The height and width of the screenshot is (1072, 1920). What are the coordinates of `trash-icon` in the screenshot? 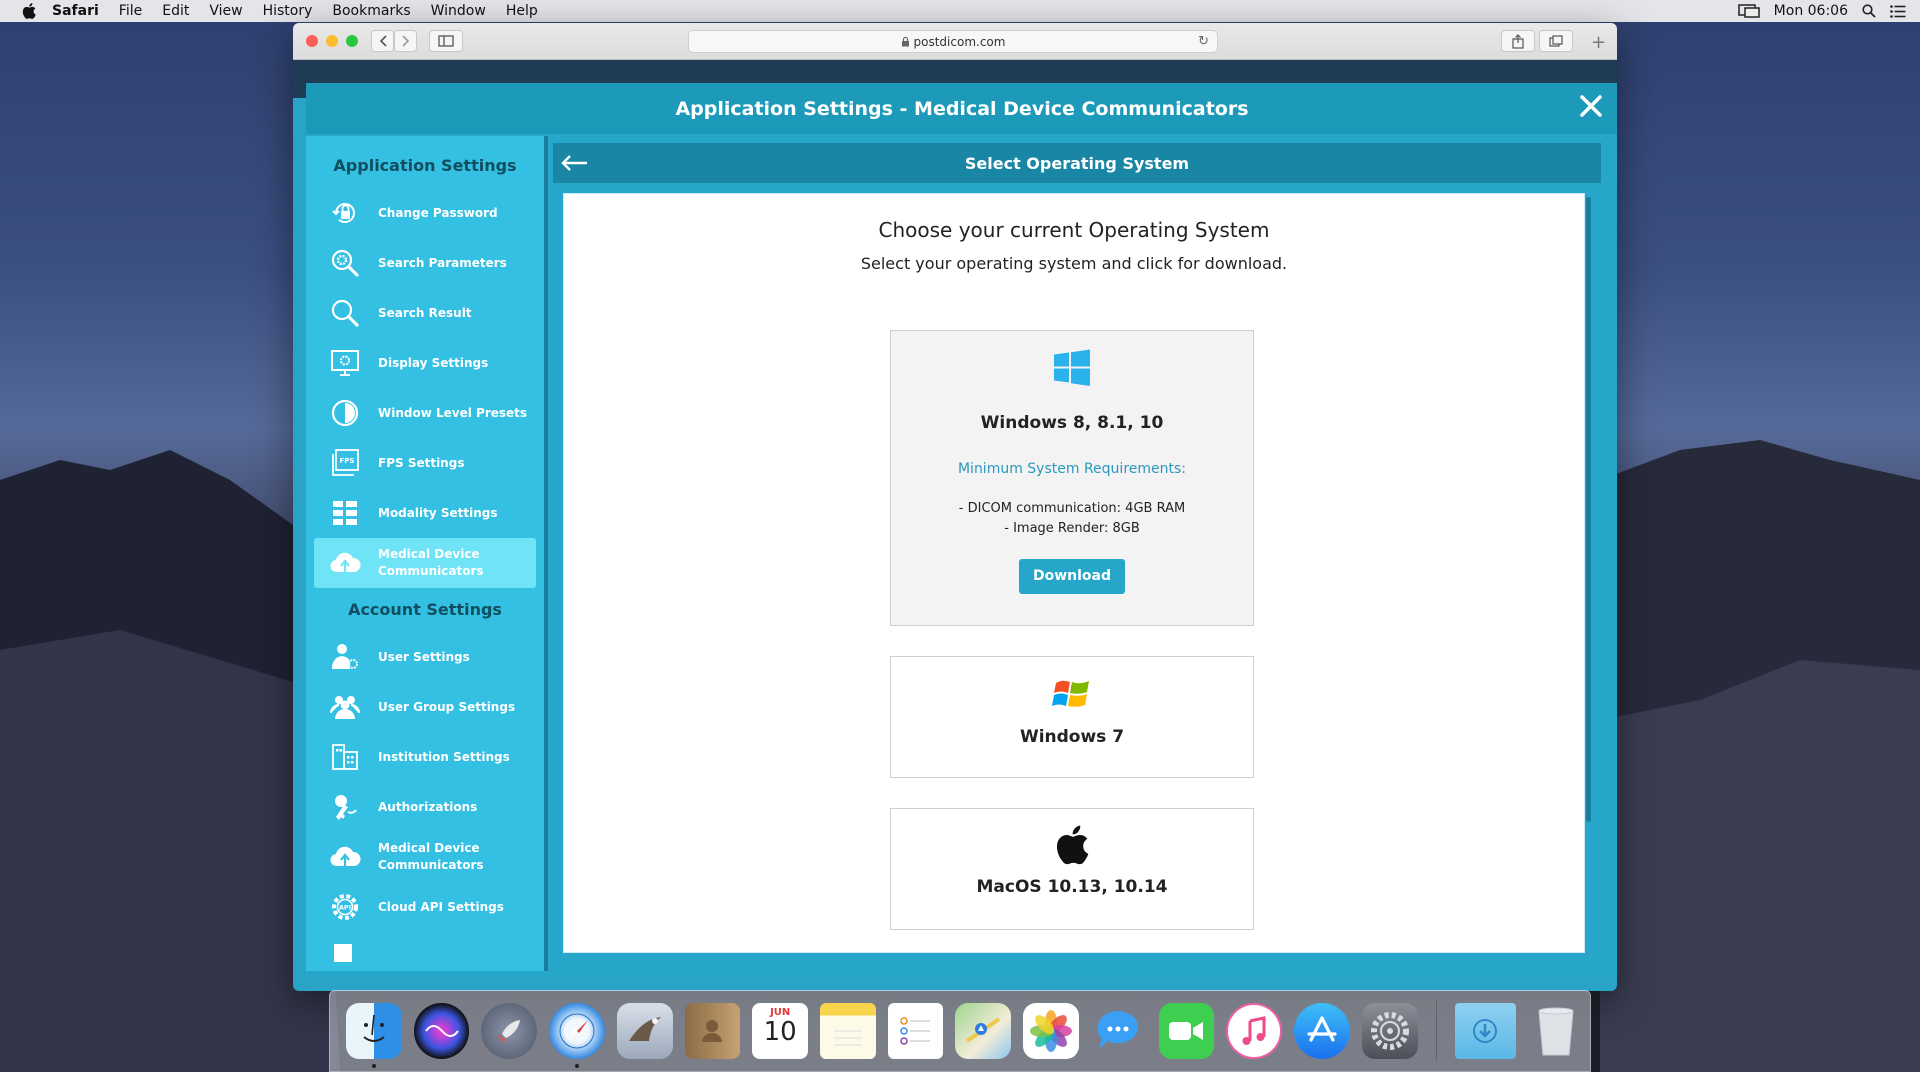 It's located at (1556, 1031).